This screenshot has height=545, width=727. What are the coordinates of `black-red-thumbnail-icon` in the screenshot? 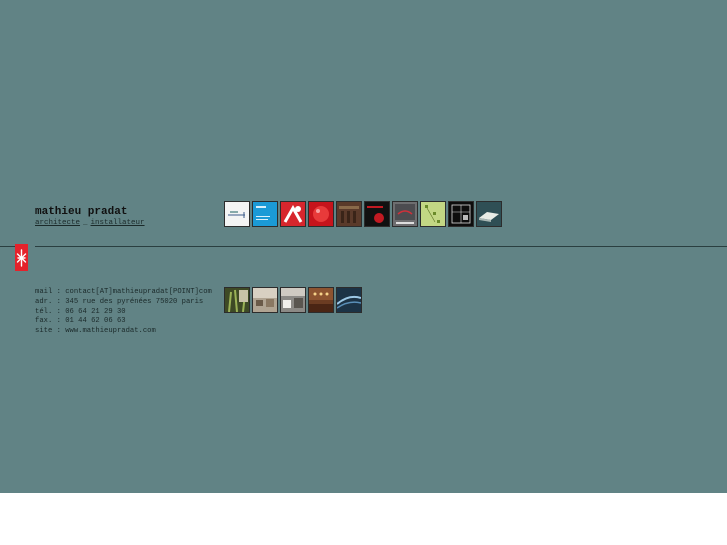 It's located at (377, 214).